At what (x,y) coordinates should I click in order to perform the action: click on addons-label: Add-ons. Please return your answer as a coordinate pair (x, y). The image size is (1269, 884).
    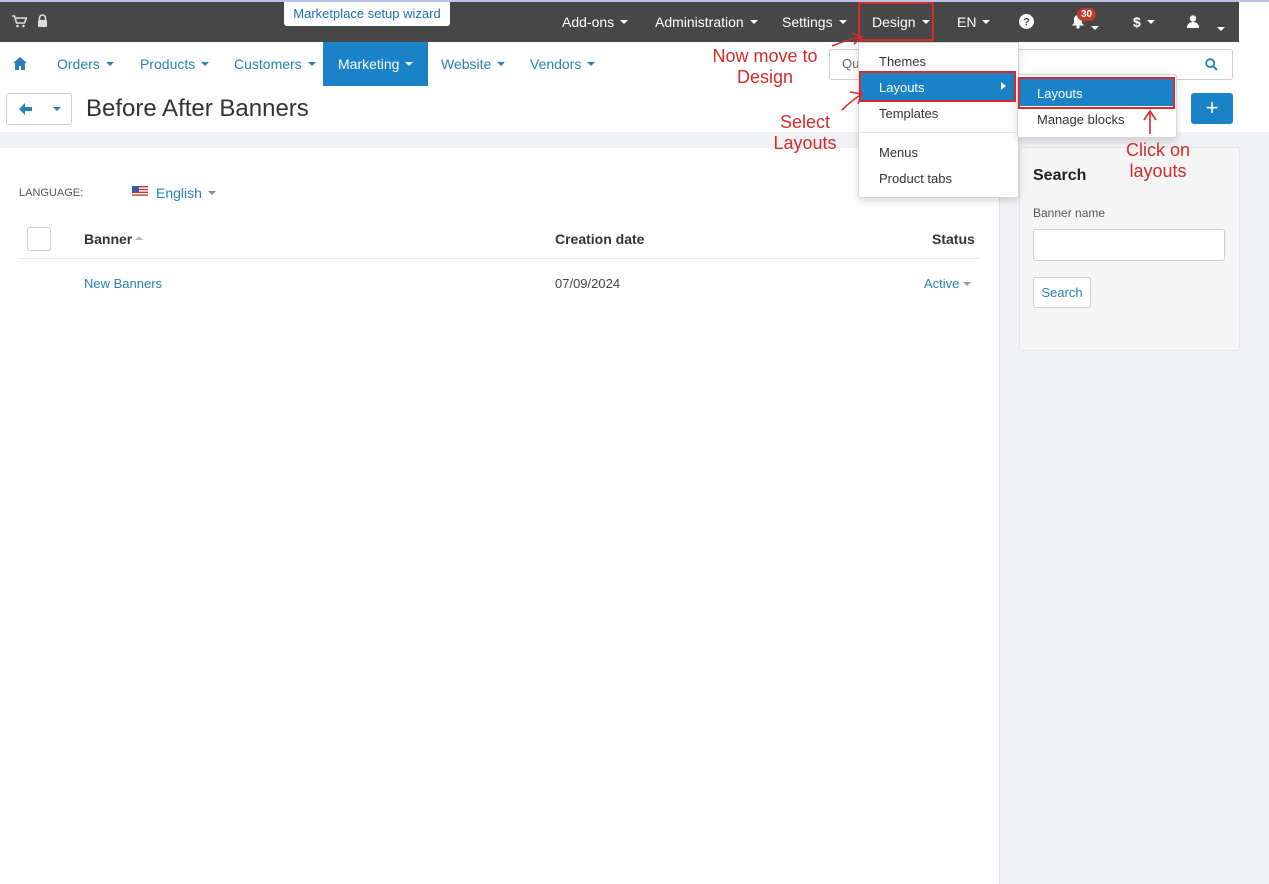
    Looking at the image, I should click on (588, 22).